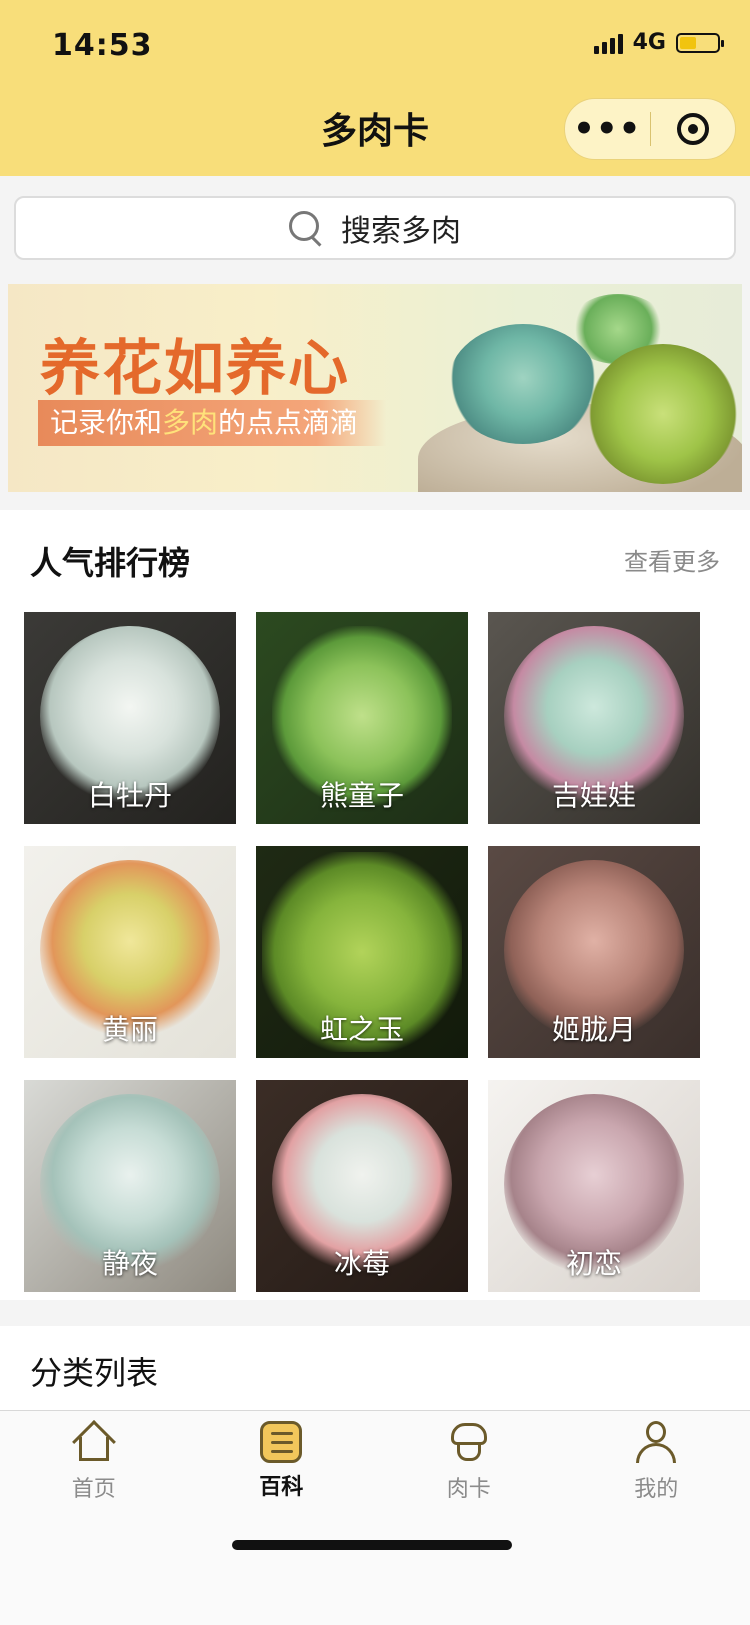  What do you see at coordinates (362, 1186) in the screenshot?
I see `plant-card: 冰莓` at bounding box center [362, 1186].